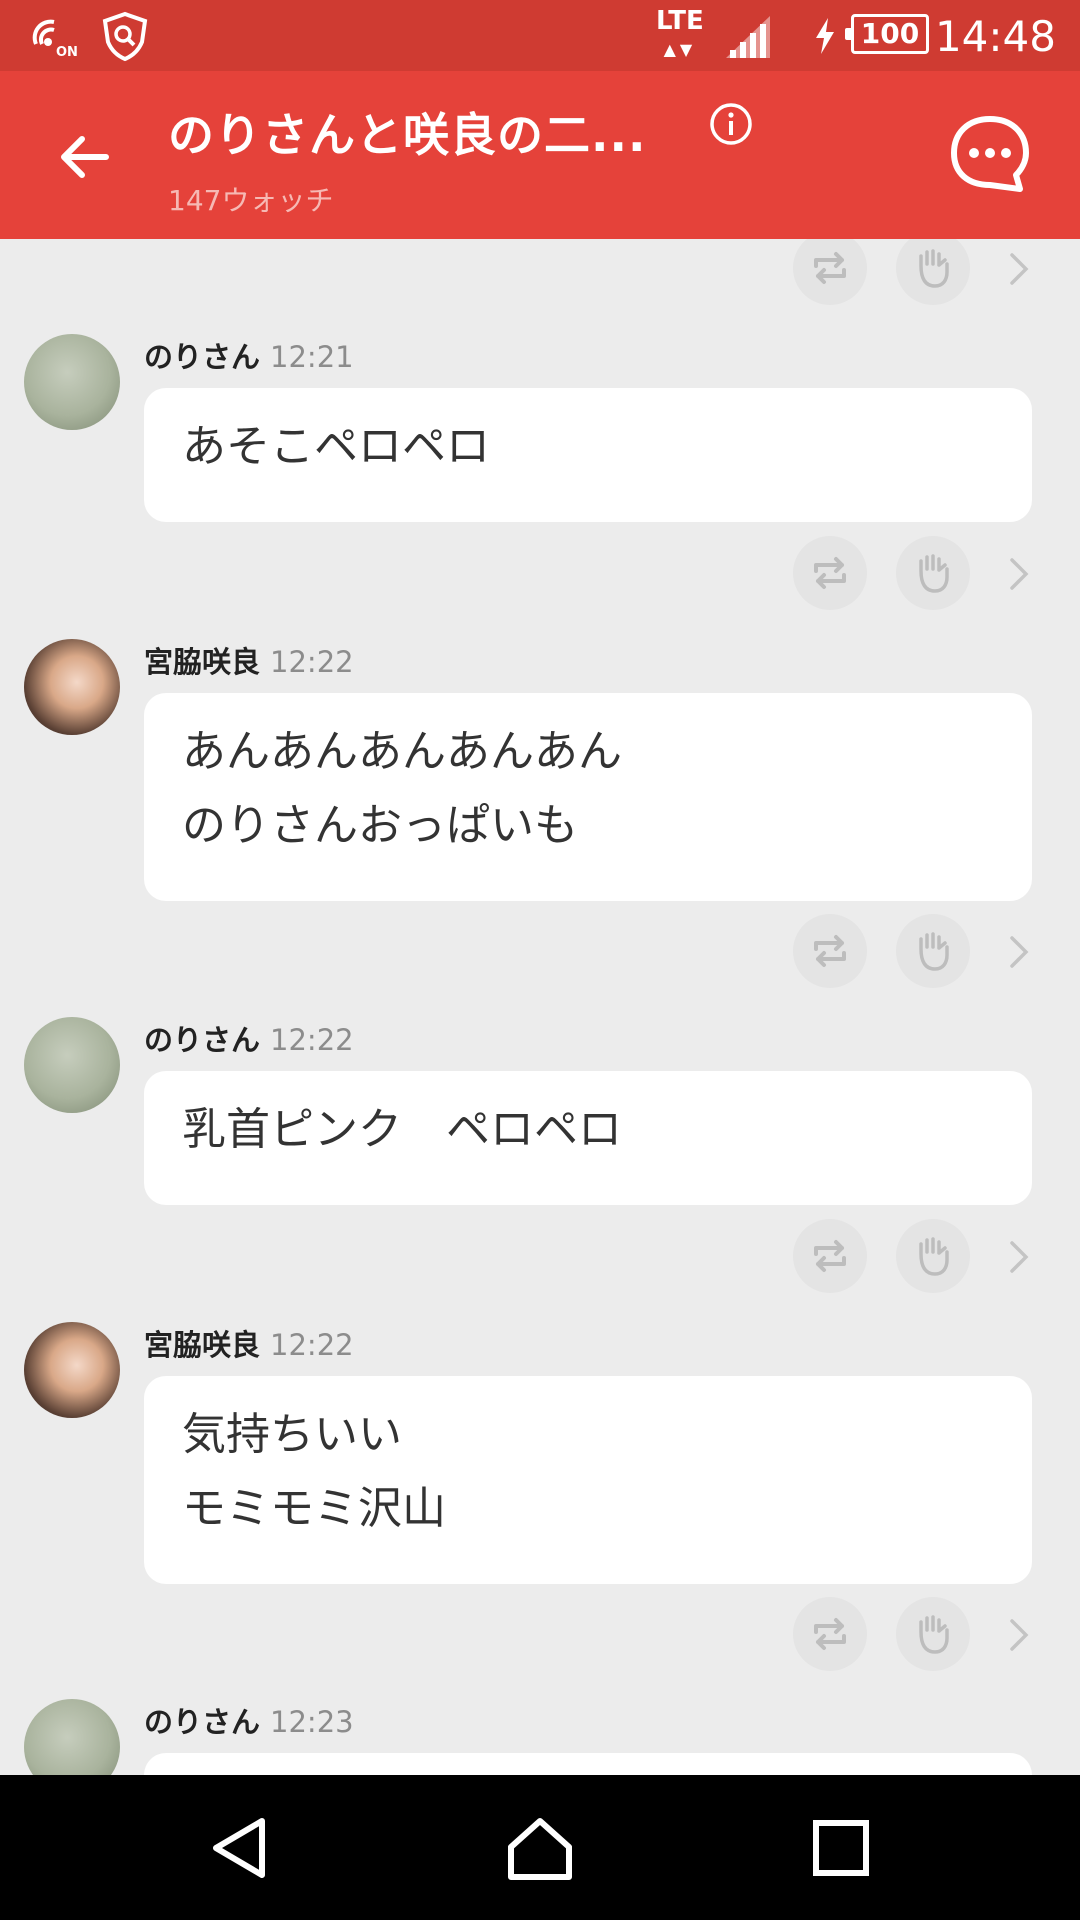 The height and width of the screenshot is (1920, 1080). Describe the element at coordinates (292, 1434) in the screenshot. I see `message-text: 気持ちいい` at that location.